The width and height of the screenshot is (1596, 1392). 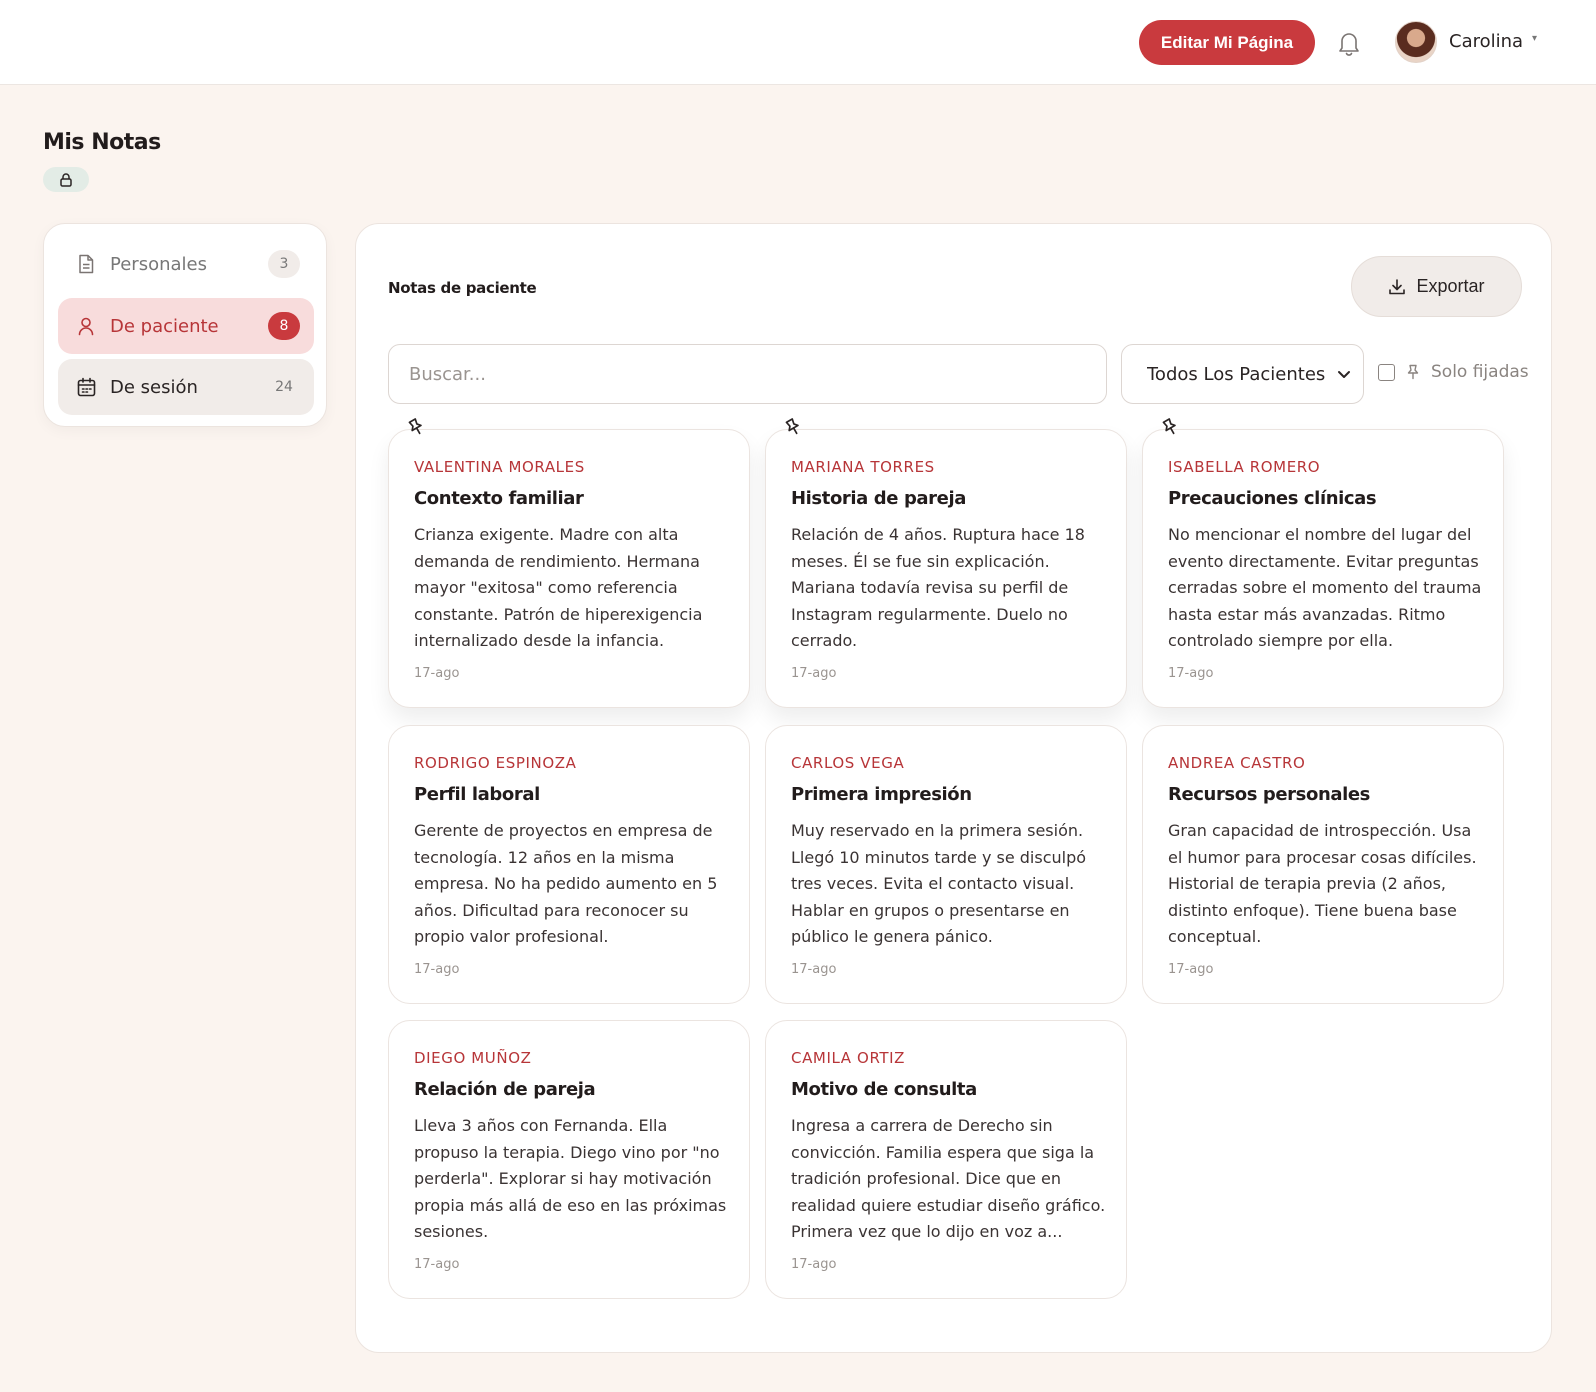 What do you see at coordinates (1269, 794) in the screenshot?
I see `note-title: Recursos personales` at bounding box center [1269, 794].